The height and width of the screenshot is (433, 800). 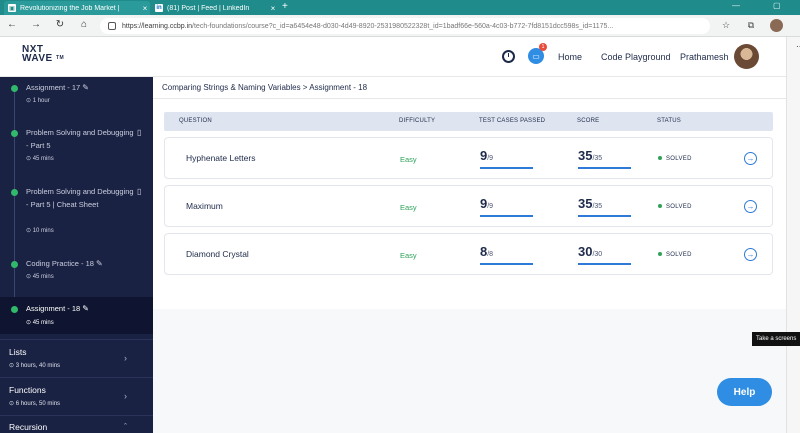 What do you see at coordinates (12, 24) in the screenshot?
I see `back-arrow-icon: ←` at bounding box center [12, 24].